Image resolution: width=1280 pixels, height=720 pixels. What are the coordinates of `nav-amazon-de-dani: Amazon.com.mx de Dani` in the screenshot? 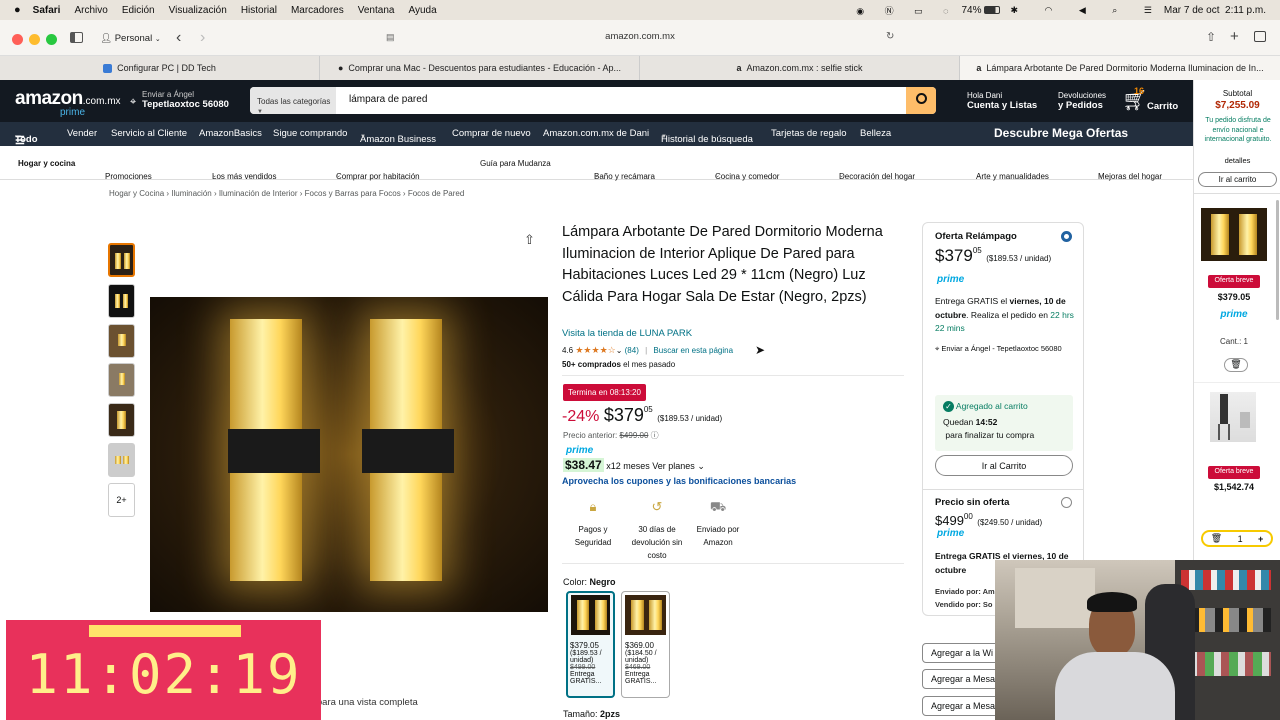 It's located at (596, 133).